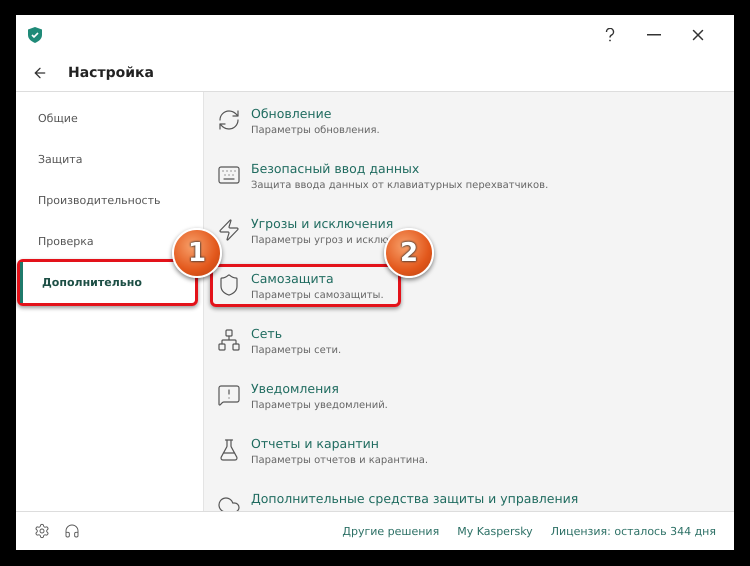 The height and width of the screenshot is (566, 750). Describe the element at coordinates (53, 118) in the screenshot. I see `sidebar-item: Общие` at that location.